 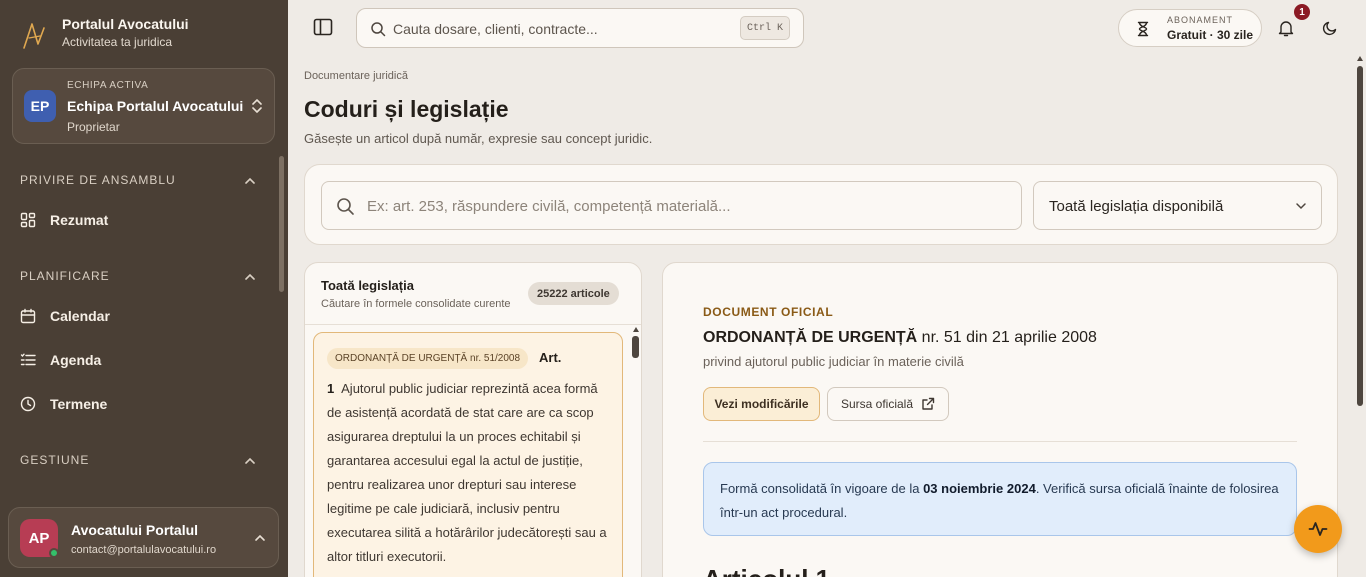 I want to click on document-kicker: DOCUMENT OFICIAL, so click(x=768, y=312).